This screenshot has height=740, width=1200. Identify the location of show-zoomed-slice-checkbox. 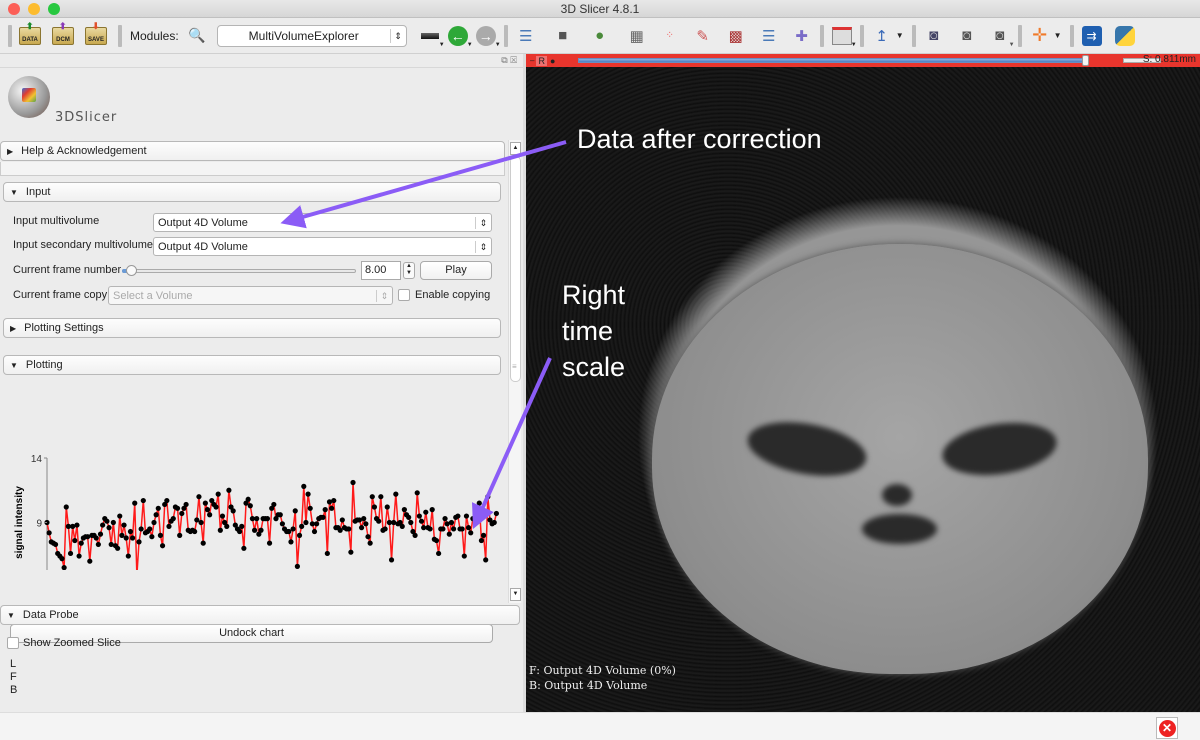
(13, 643).